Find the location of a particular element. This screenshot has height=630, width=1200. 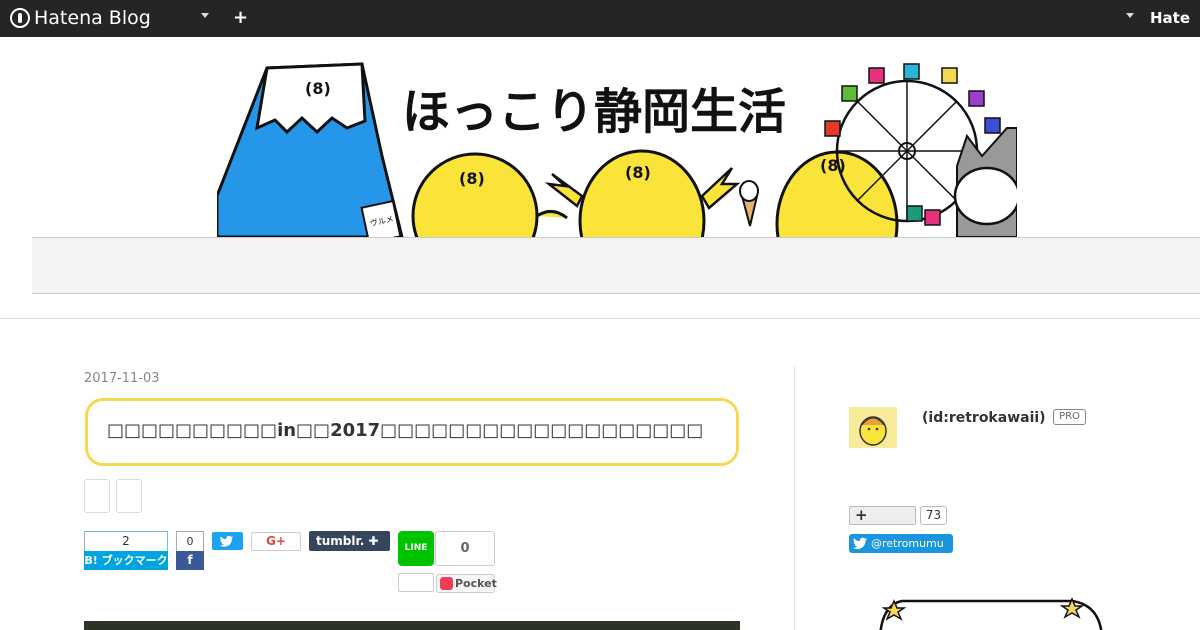

header-divider is located at coordinates (600, 318).